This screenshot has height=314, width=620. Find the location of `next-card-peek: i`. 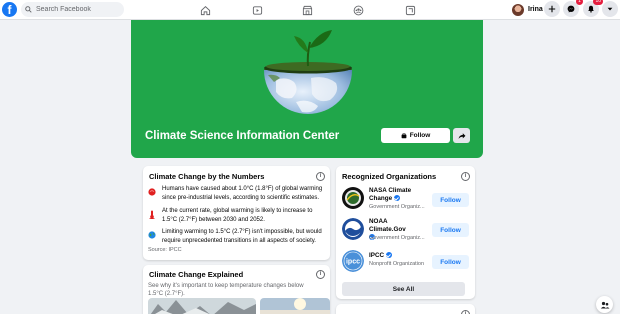

next-card-peek: i is located at coordinates (405, 309).